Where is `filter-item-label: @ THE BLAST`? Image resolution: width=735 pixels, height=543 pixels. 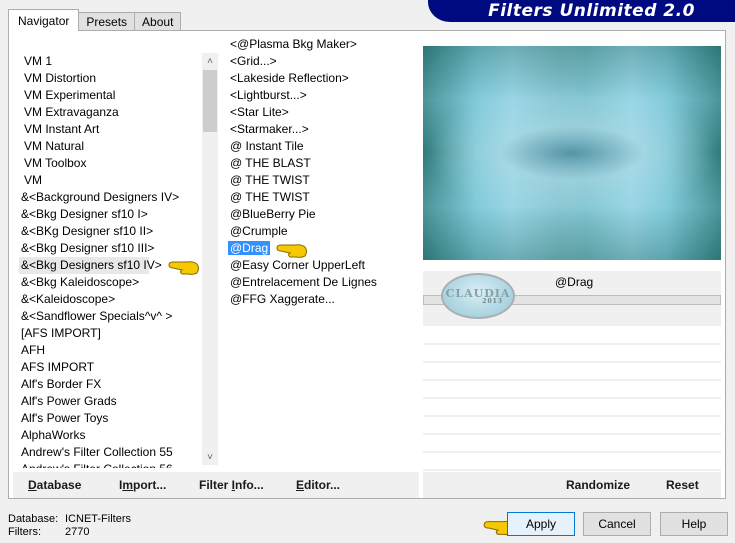 filter-item-label: @ THE BLAST is located at coordinates (270, 163).